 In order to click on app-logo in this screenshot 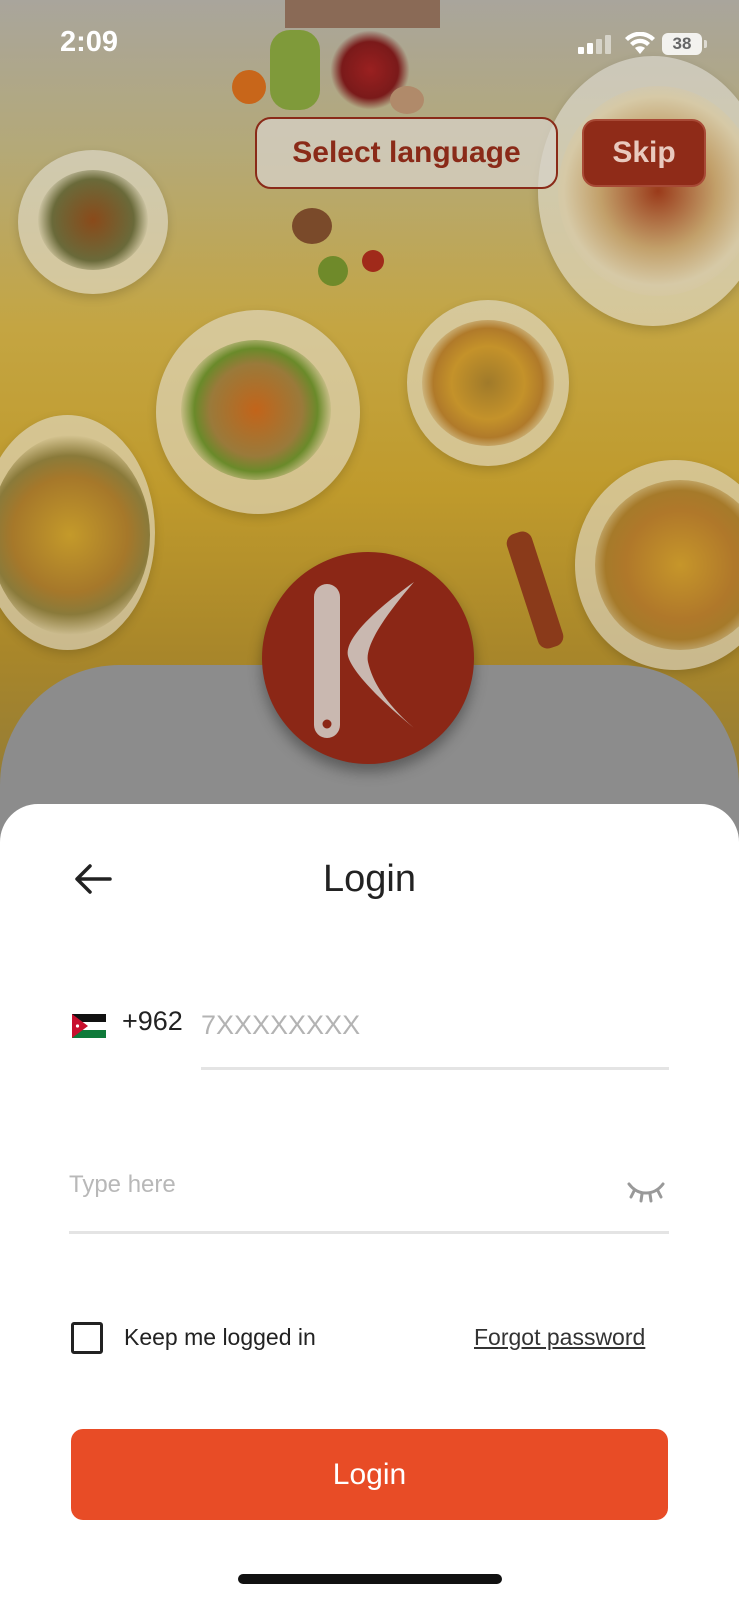, I will do `click(368, 658)`.